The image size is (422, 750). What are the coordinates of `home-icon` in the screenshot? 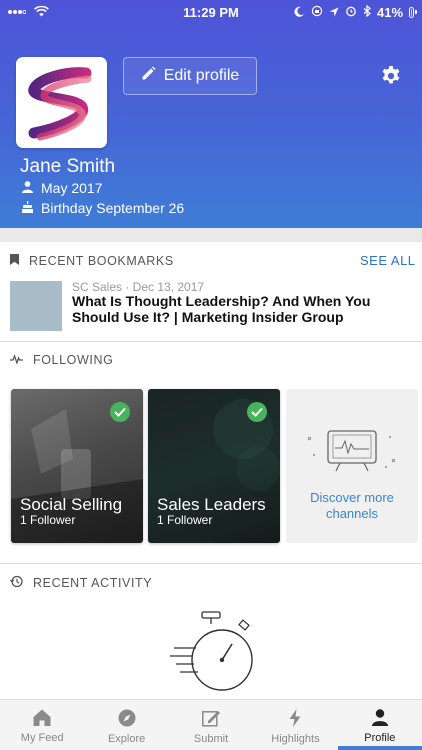 It's located at (42, 719).